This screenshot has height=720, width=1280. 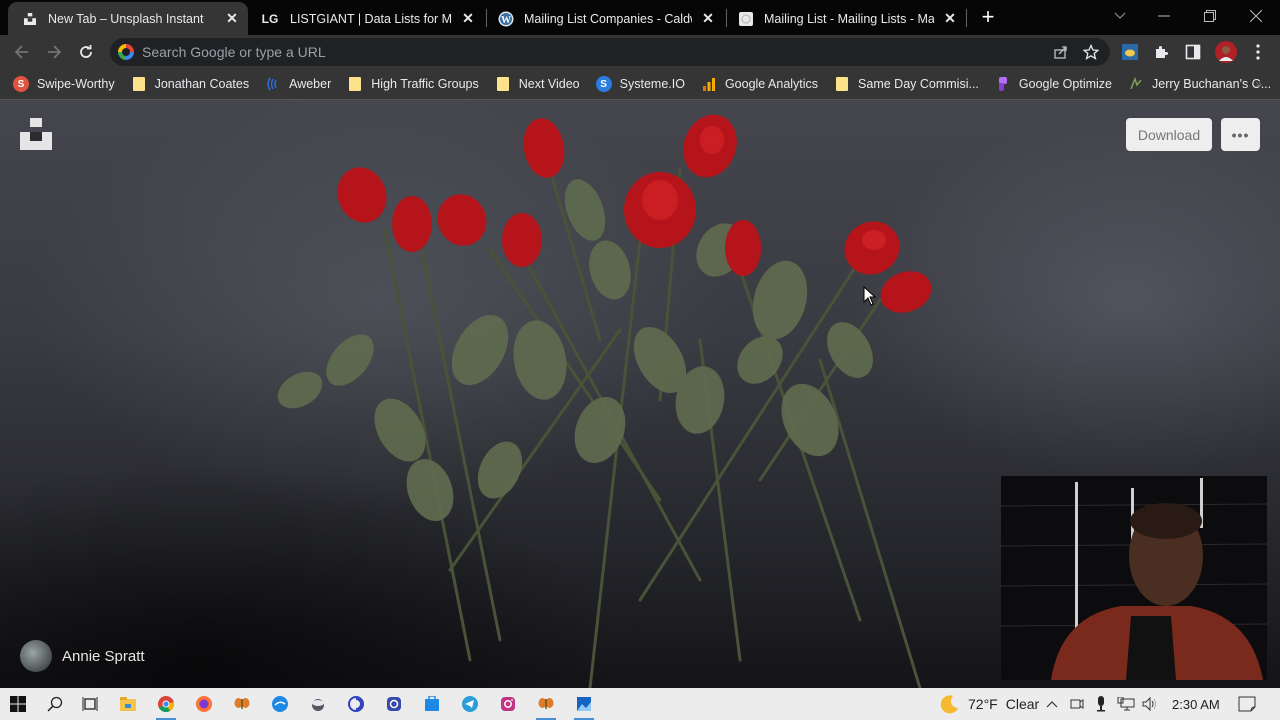 I want to click on firefox-icon, so click(x=204, y=704).